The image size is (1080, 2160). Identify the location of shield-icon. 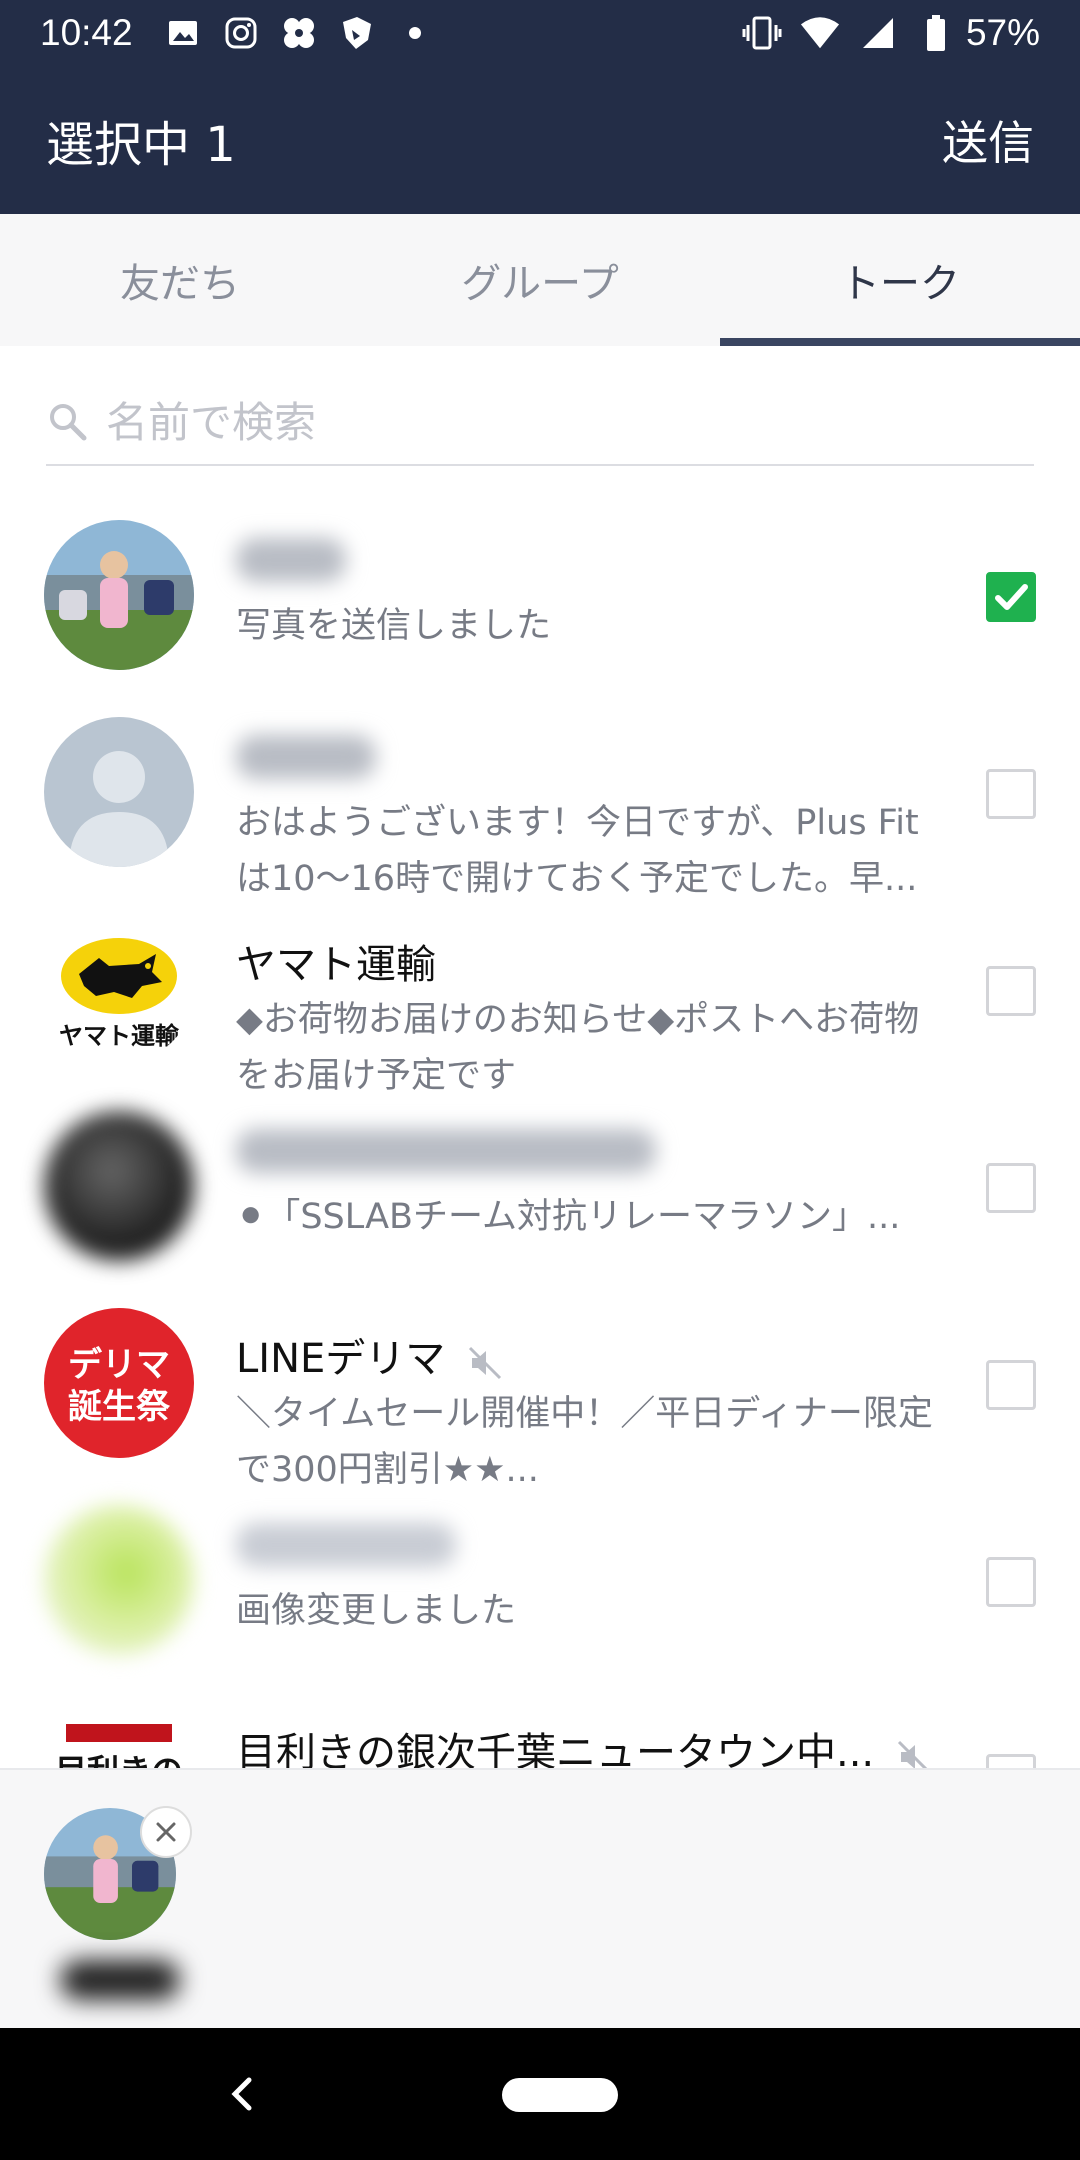
(357, 33).